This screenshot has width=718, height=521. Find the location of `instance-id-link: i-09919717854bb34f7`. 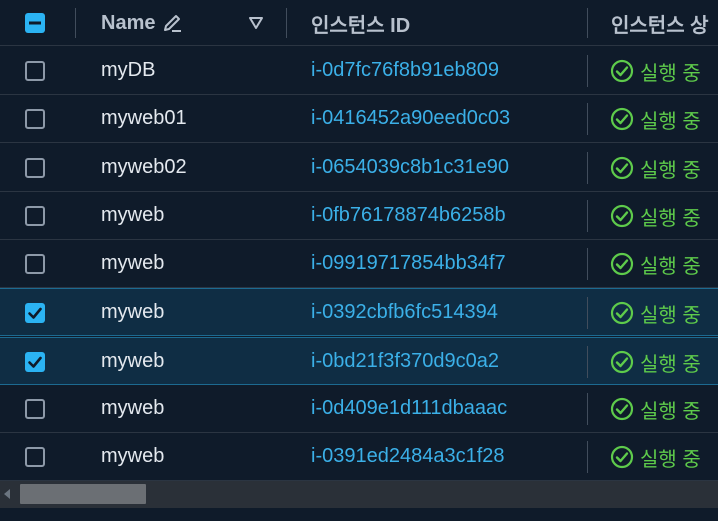

instance-id-link: i-09919717854bb34f7 is located at coordinates (408, 263).